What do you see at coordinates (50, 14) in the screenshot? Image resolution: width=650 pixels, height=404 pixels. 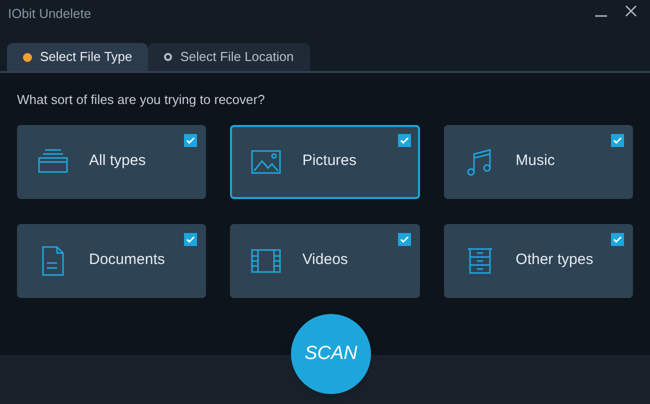 I see `window-title: IObit Undelete` at bounding box center [50, 14].